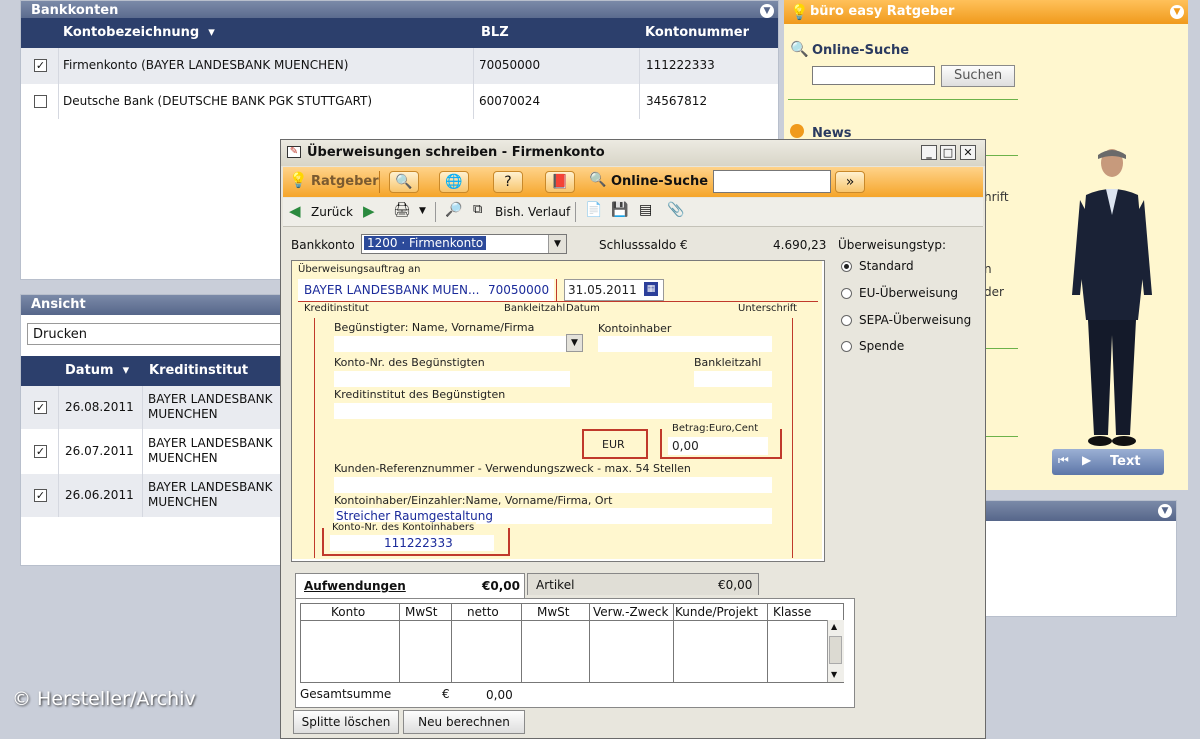 The image size is (1200, 739). Describe the element at coordinates (643, 584) in the screenshot. I see `tab-artikel: Artikel €0,00` at that location.